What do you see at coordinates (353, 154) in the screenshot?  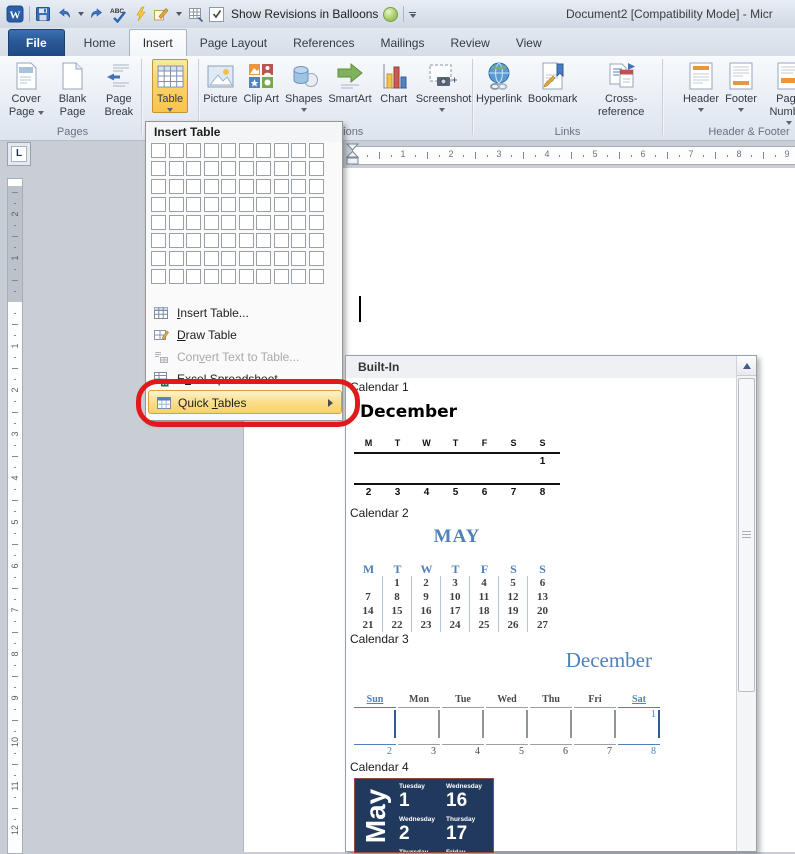 I see `indent-markers` at bounding box center [353, 154].